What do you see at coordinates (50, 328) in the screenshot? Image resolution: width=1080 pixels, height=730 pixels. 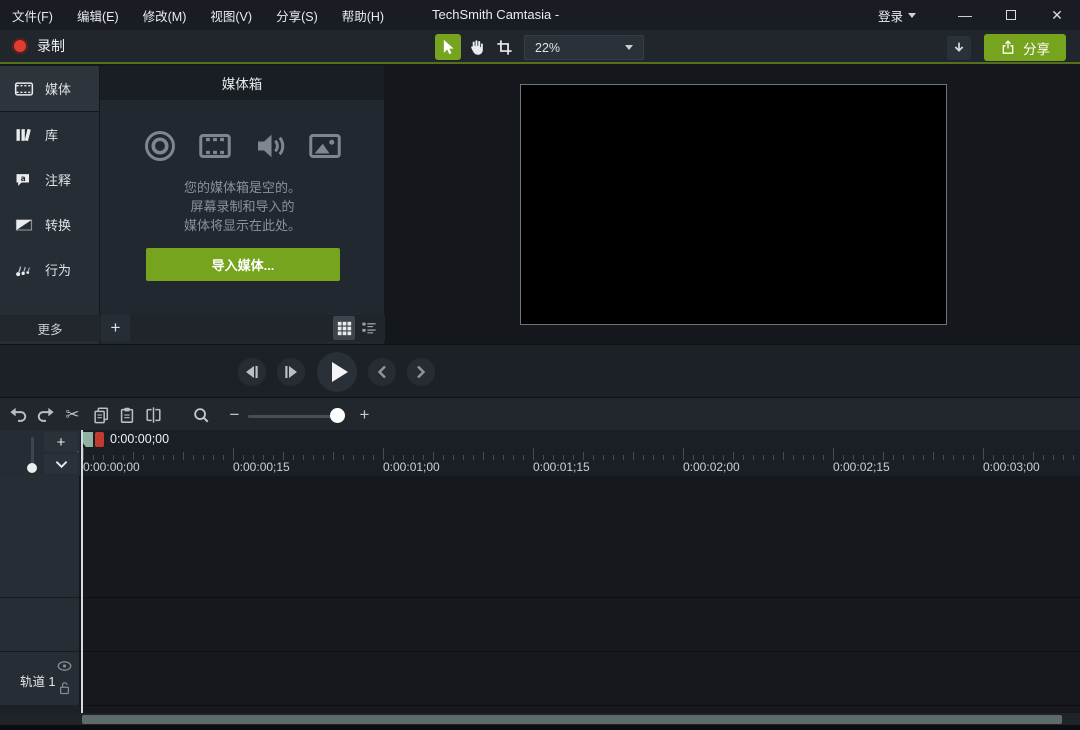 I see `sidebar-more-button: 更多` at bounding box center [50, 328].